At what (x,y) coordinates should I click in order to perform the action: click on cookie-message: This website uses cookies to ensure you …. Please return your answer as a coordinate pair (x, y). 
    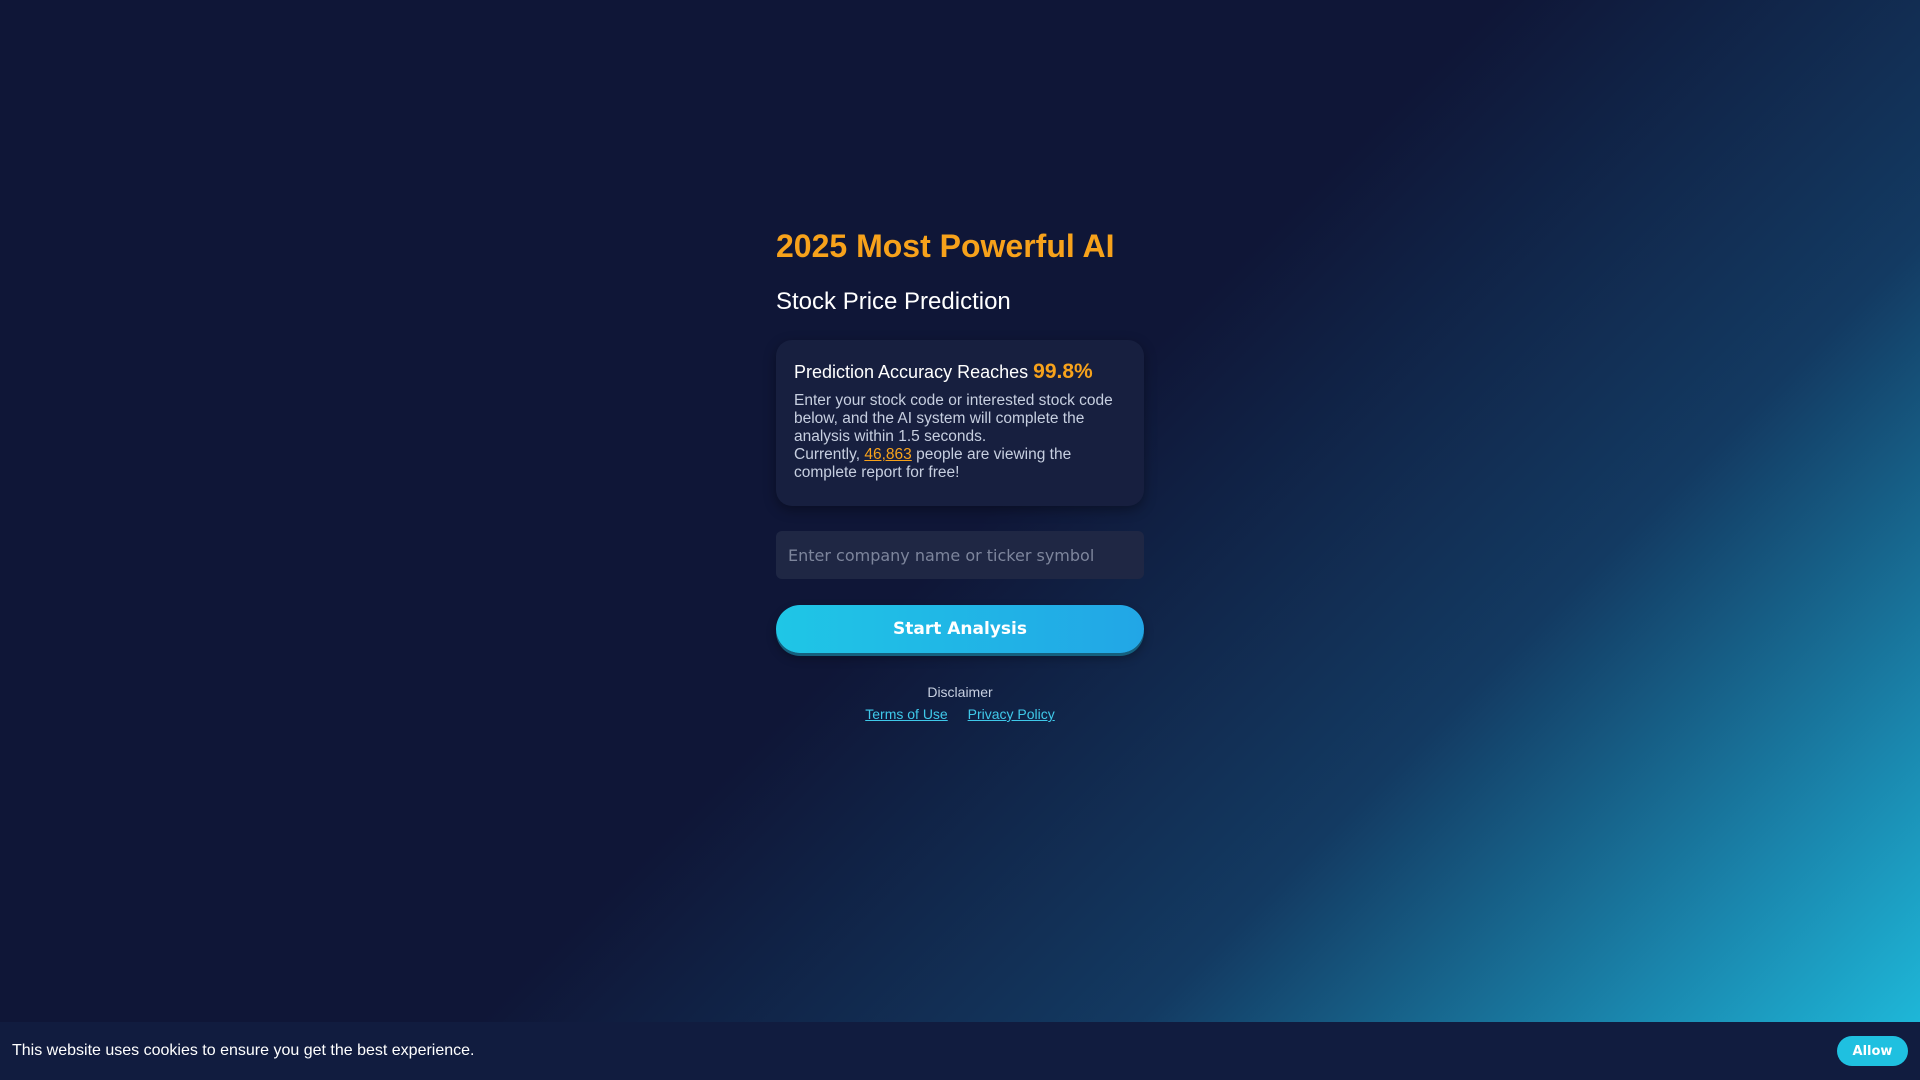
    Looking at the image, I should click on (243, 1050).